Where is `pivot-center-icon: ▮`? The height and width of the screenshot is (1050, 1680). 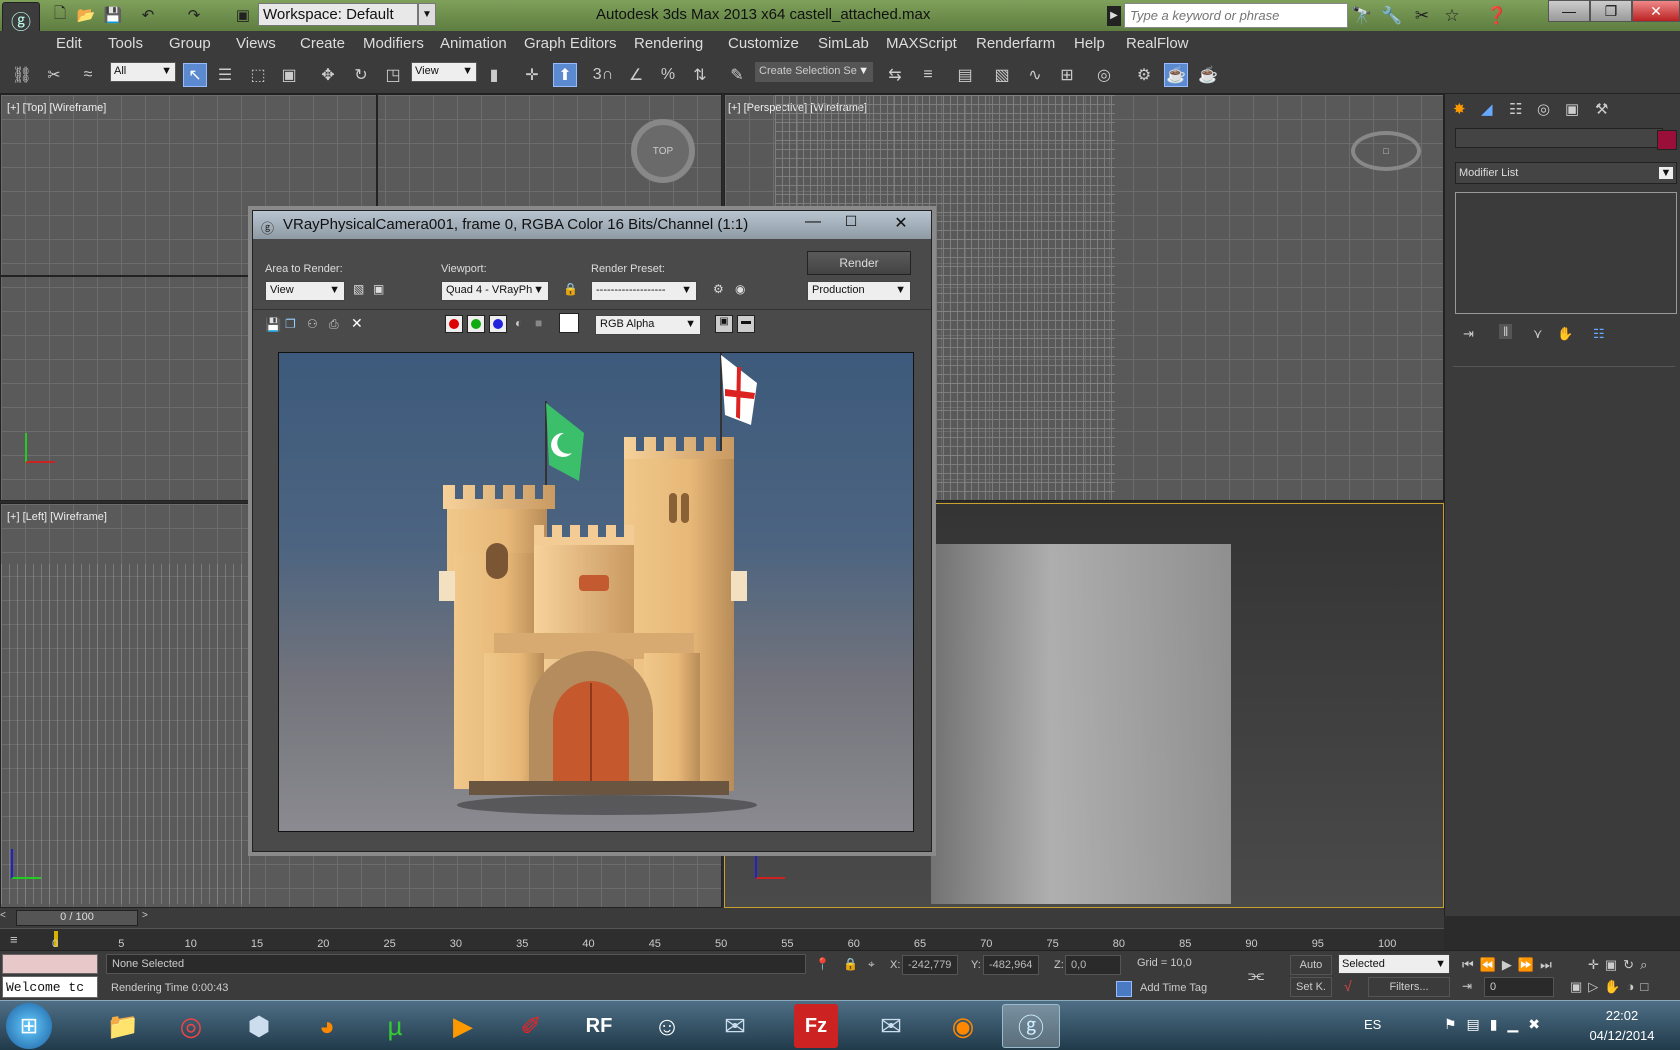
pivot-center-icon: ▮ is located at coordinates (494, 75).